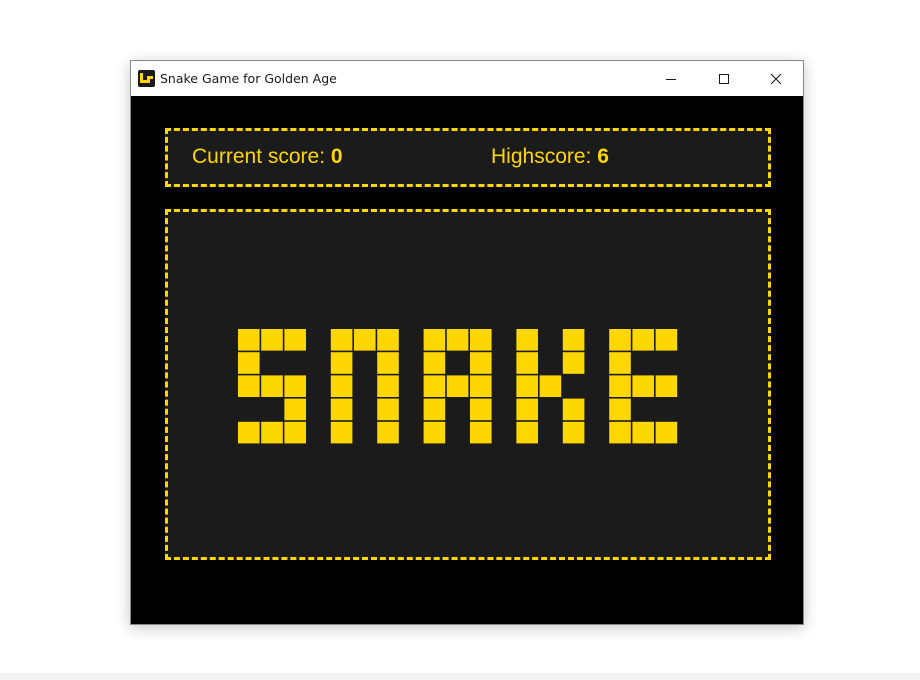 This screenshot has width=920, height=680. Describe the element at coordinates (336, 156) in the screenshot. I see `current-score-value: 0` at that location.